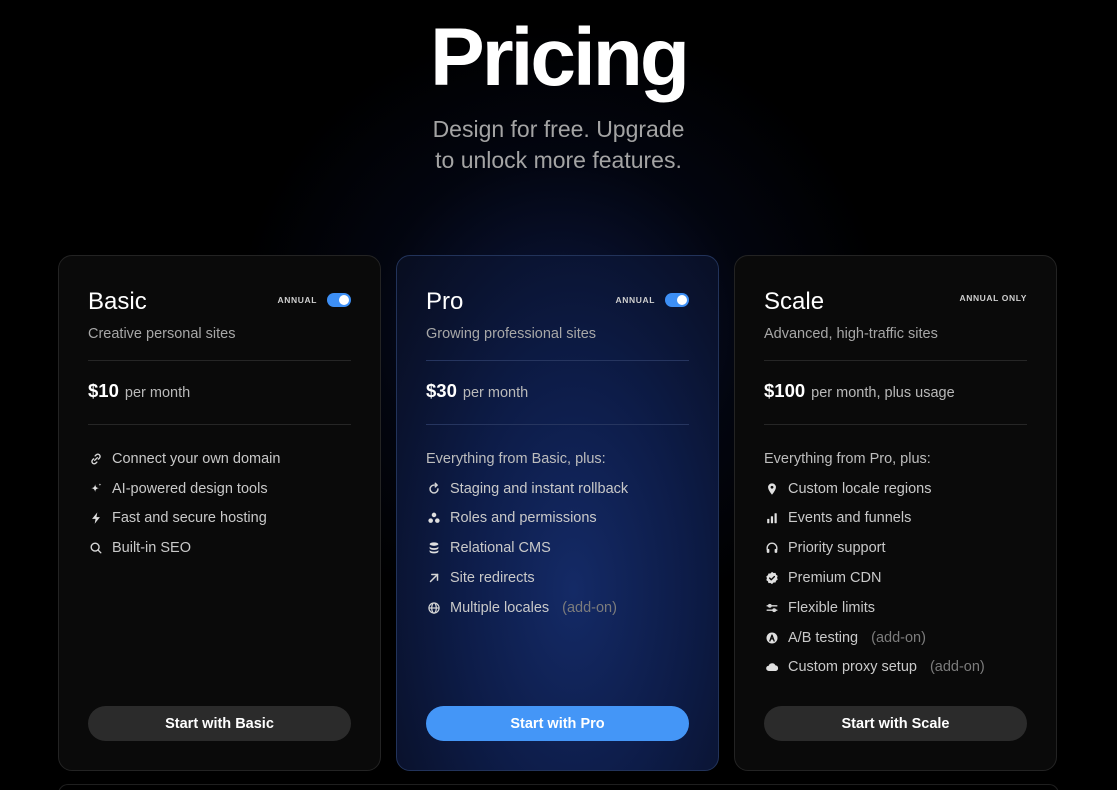 The height and width of the screenshot is (790, 1117). I want to click on feature-item: Custom proxy setup (add-on), so click(900, 668).